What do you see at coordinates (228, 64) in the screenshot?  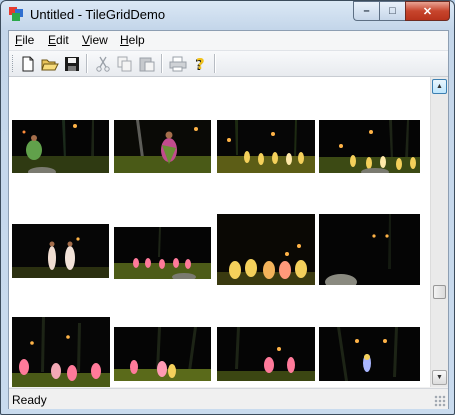 I see `toolbar: ??` at bounding box center [228, 64].